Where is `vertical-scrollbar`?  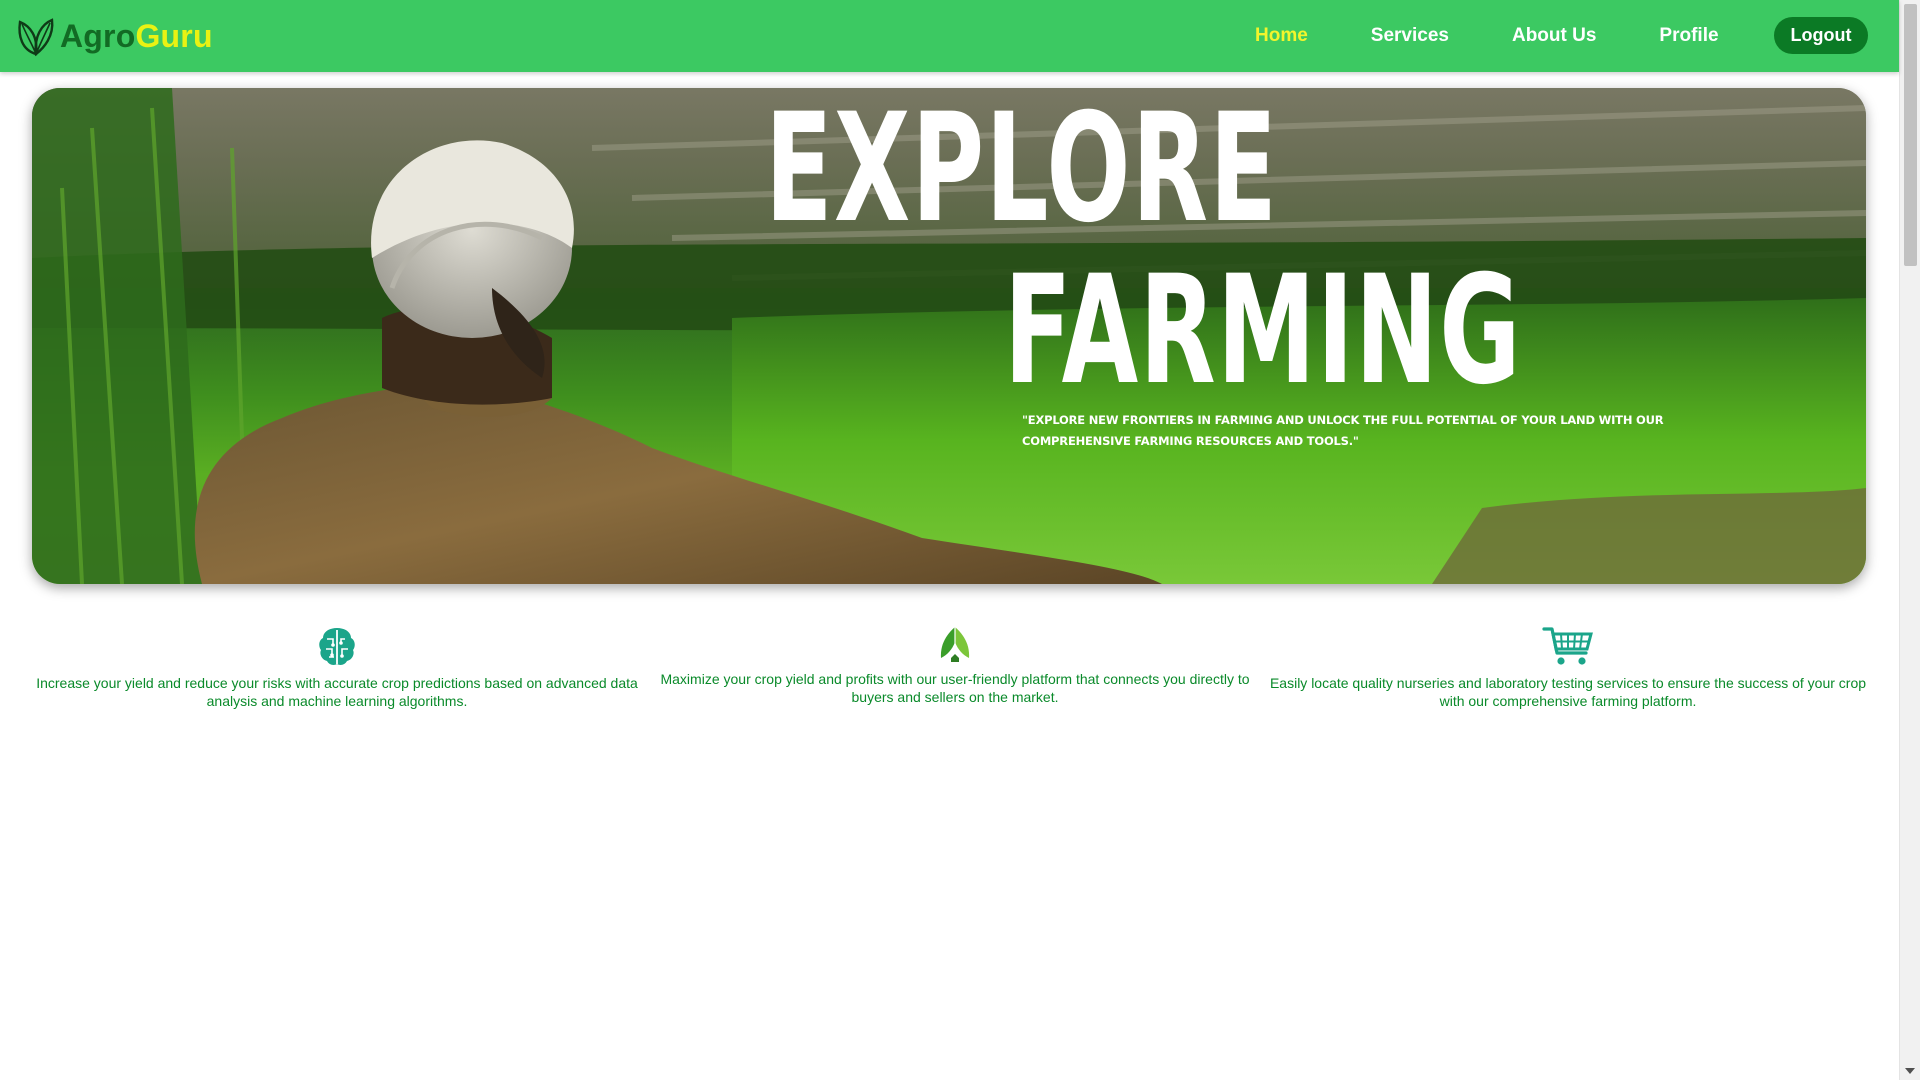
vertical-scrollbar is located at coordinates (1909, 540).